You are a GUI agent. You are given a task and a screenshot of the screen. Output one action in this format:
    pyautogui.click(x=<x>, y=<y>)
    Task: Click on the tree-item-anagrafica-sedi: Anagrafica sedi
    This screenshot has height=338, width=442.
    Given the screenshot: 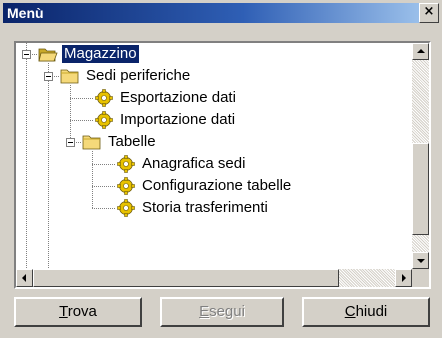 What is the action you would take?
    pyautogui.click(x=181, y=164)
    